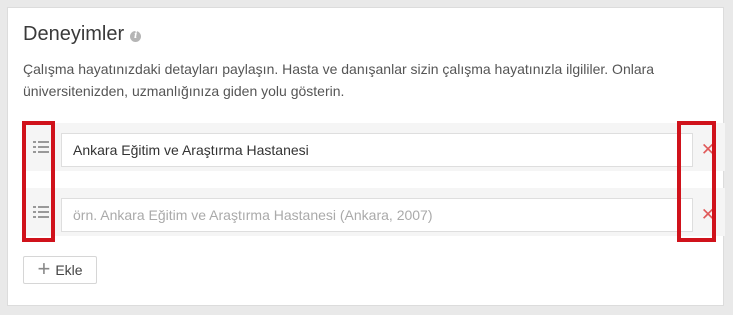 This screenshot has width=733, height=315. I want to click on section-title: Deneyimler, so click(74, 34).